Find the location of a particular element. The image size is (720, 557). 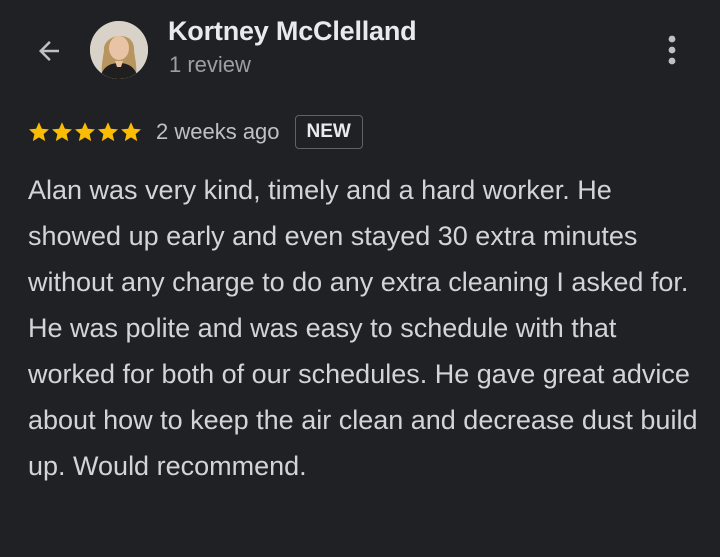

review-count: 1 review is located at coordinates (210, 64).